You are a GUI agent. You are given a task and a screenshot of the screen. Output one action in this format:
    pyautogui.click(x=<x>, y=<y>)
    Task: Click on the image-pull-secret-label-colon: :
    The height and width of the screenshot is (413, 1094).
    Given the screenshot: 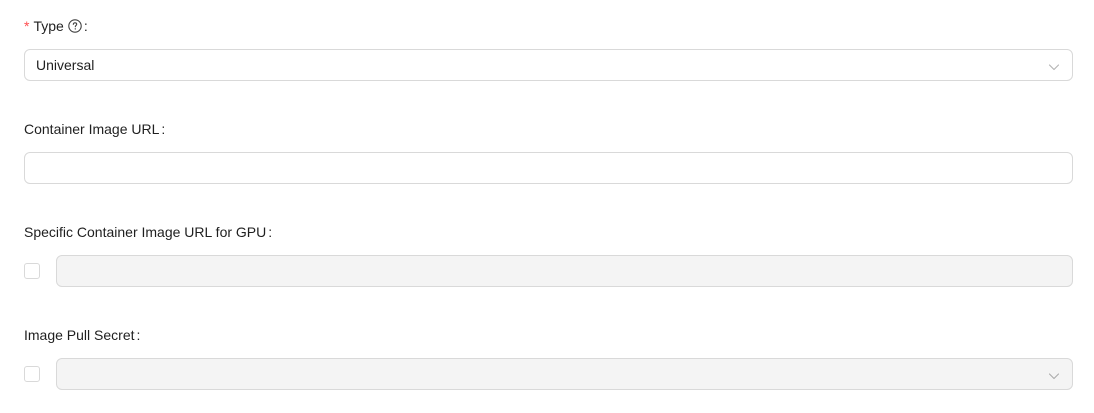 What is the action you would take?
    pyautogui.click(x=138, y=335)
    